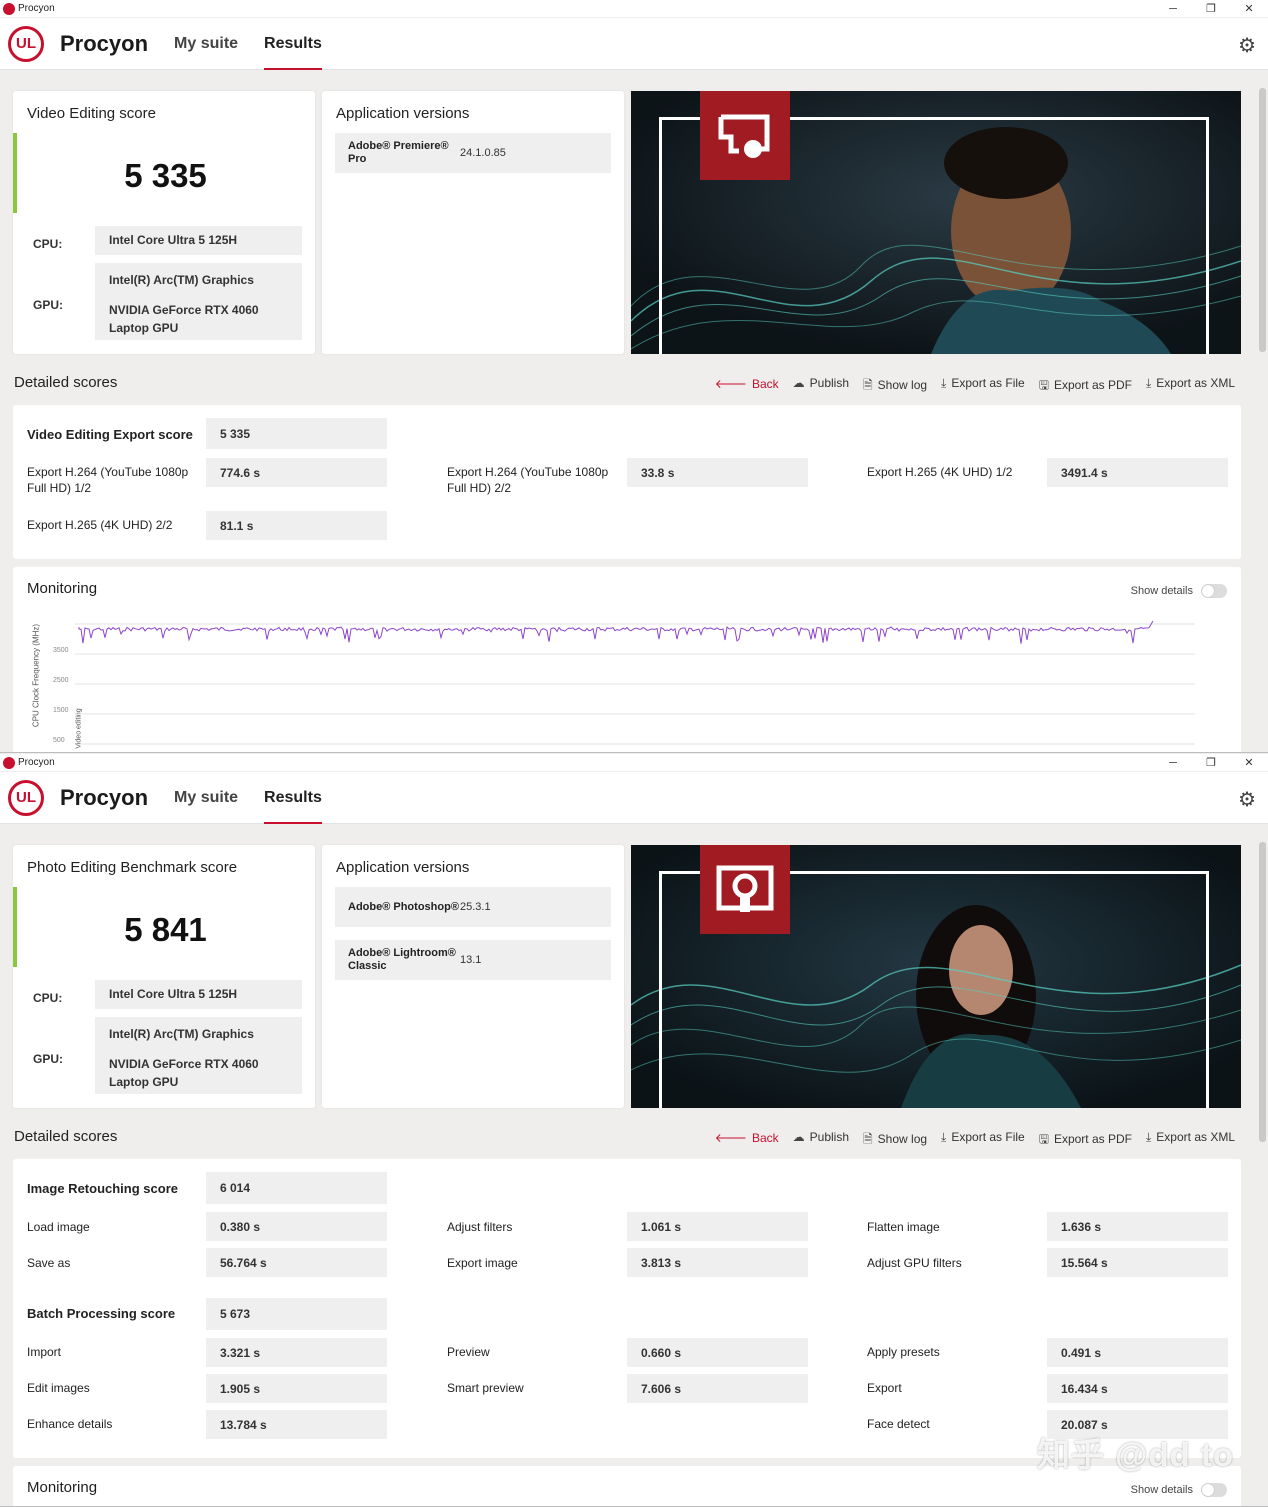 Image resolution: width=1268 pixels, height=1507 pixels. I want to click on overall-score: 5 335, so click(165, 175).